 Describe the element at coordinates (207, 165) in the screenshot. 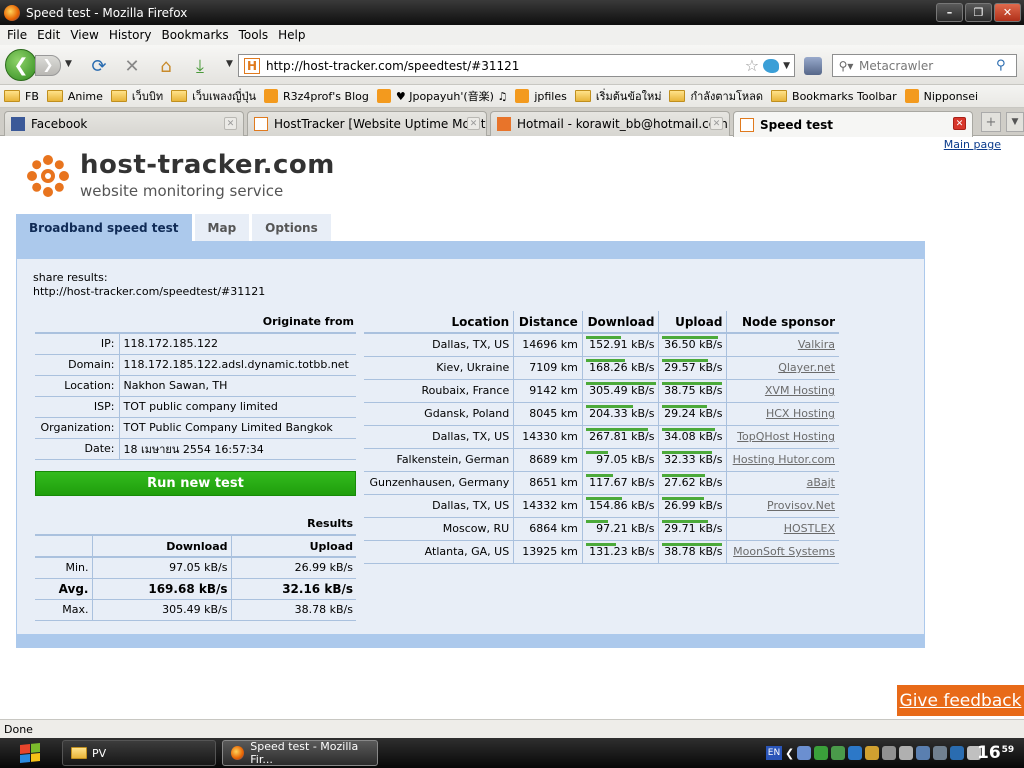

I see `logo-title: host-tracker.com` at that location.